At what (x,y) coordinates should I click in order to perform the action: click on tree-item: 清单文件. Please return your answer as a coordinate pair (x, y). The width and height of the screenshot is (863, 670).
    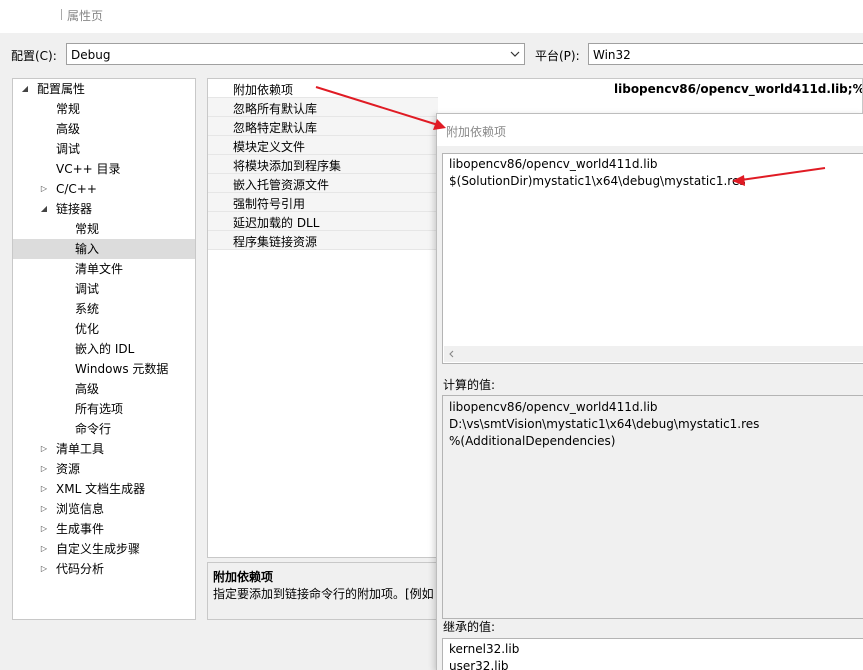
    Looking at the image, I should click on (104, 269).